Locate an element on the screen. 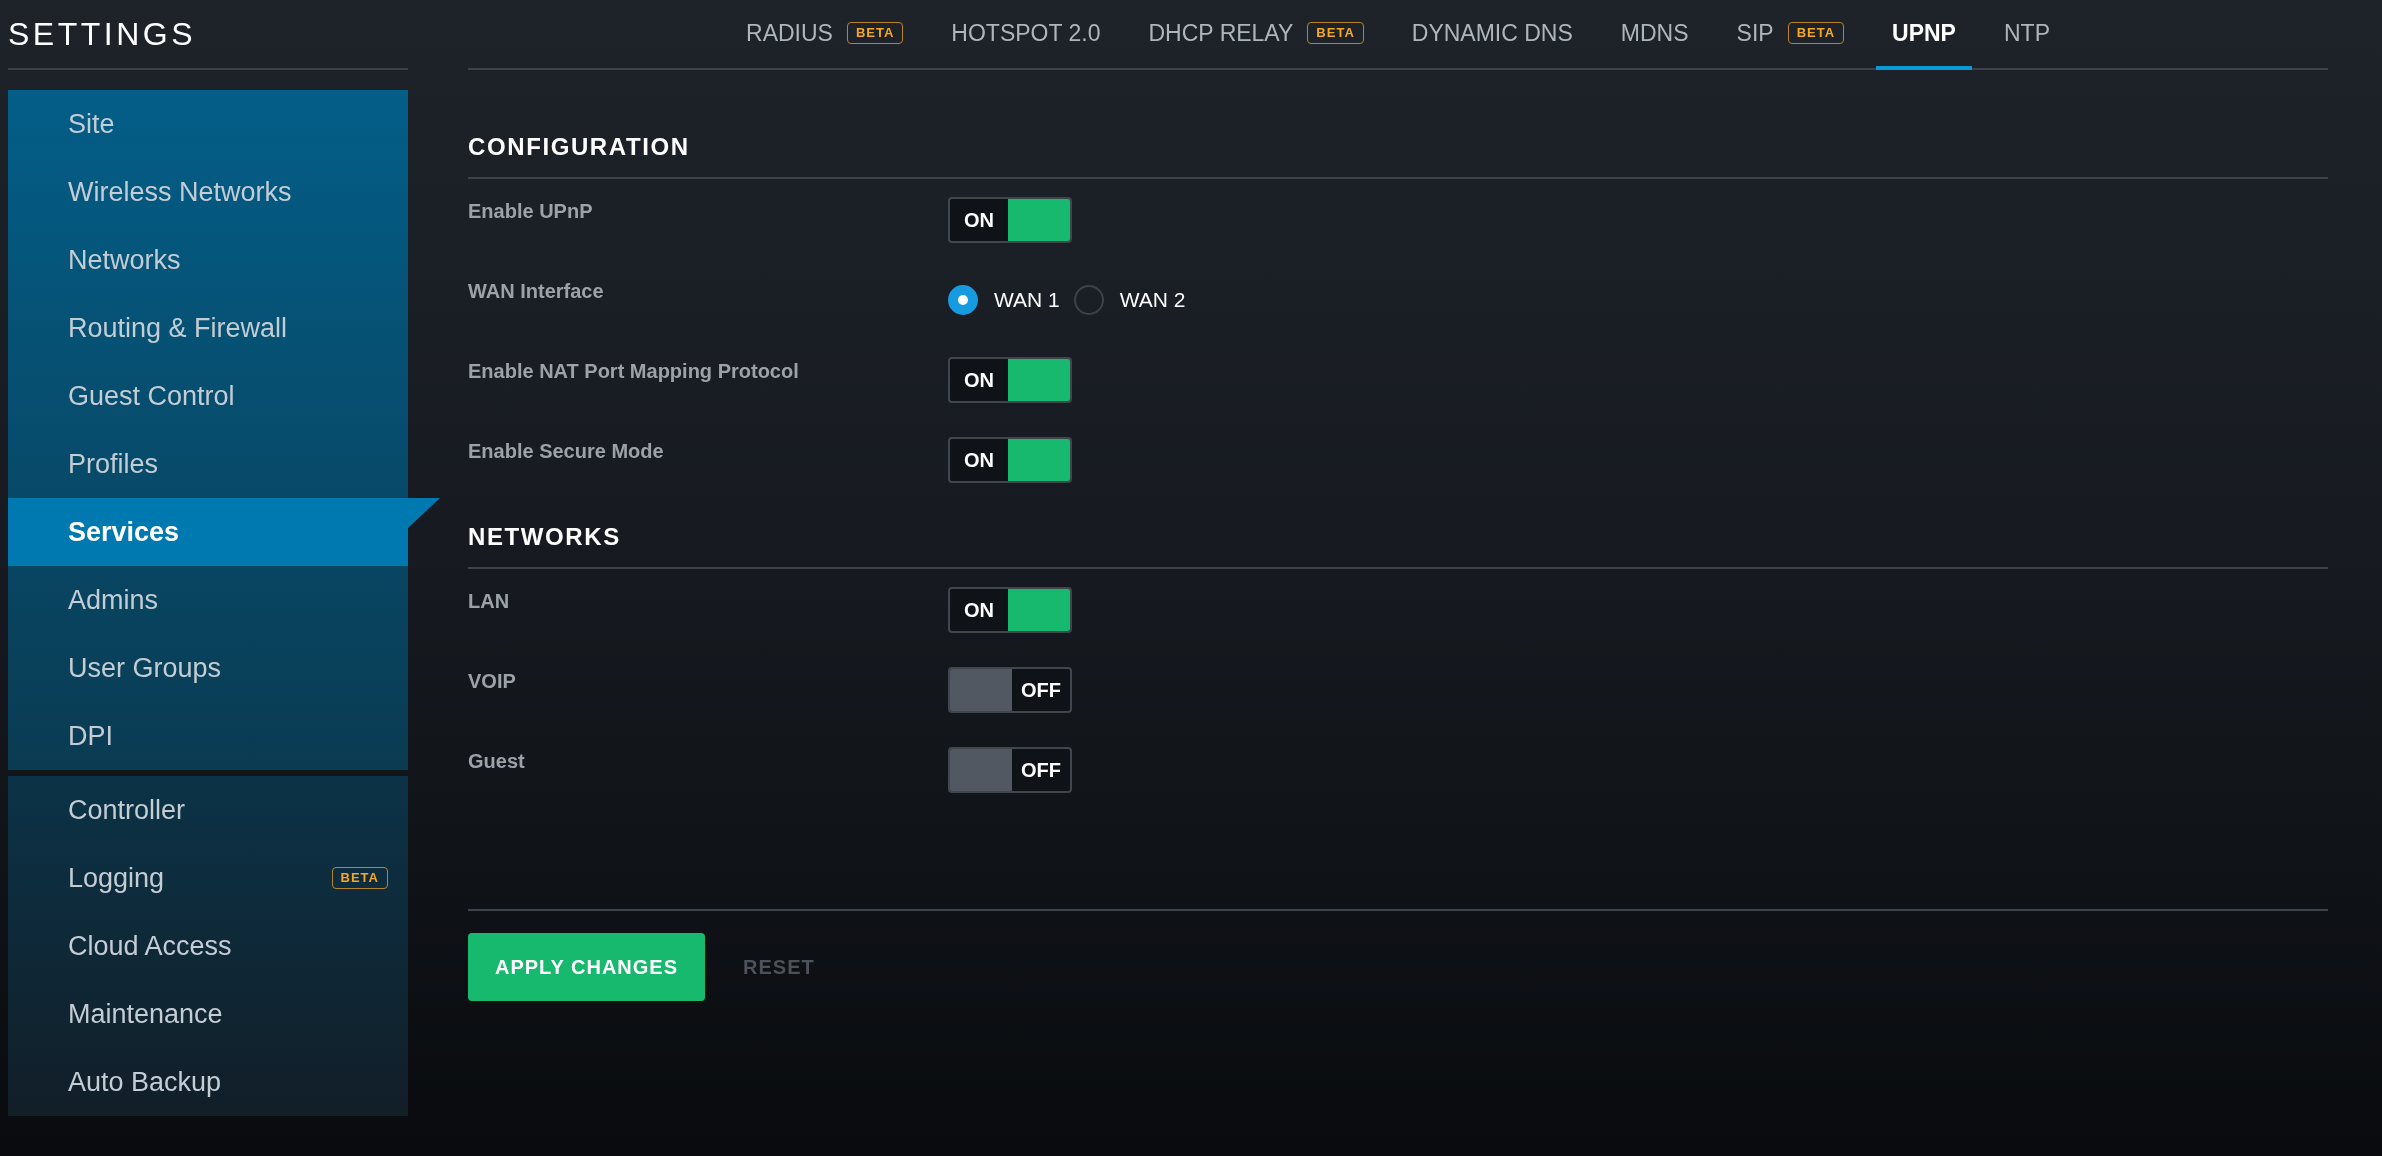 This screenshot has width=2382, height=1156. setting-label: Enable UPnP is located at coordinates (531, 211).